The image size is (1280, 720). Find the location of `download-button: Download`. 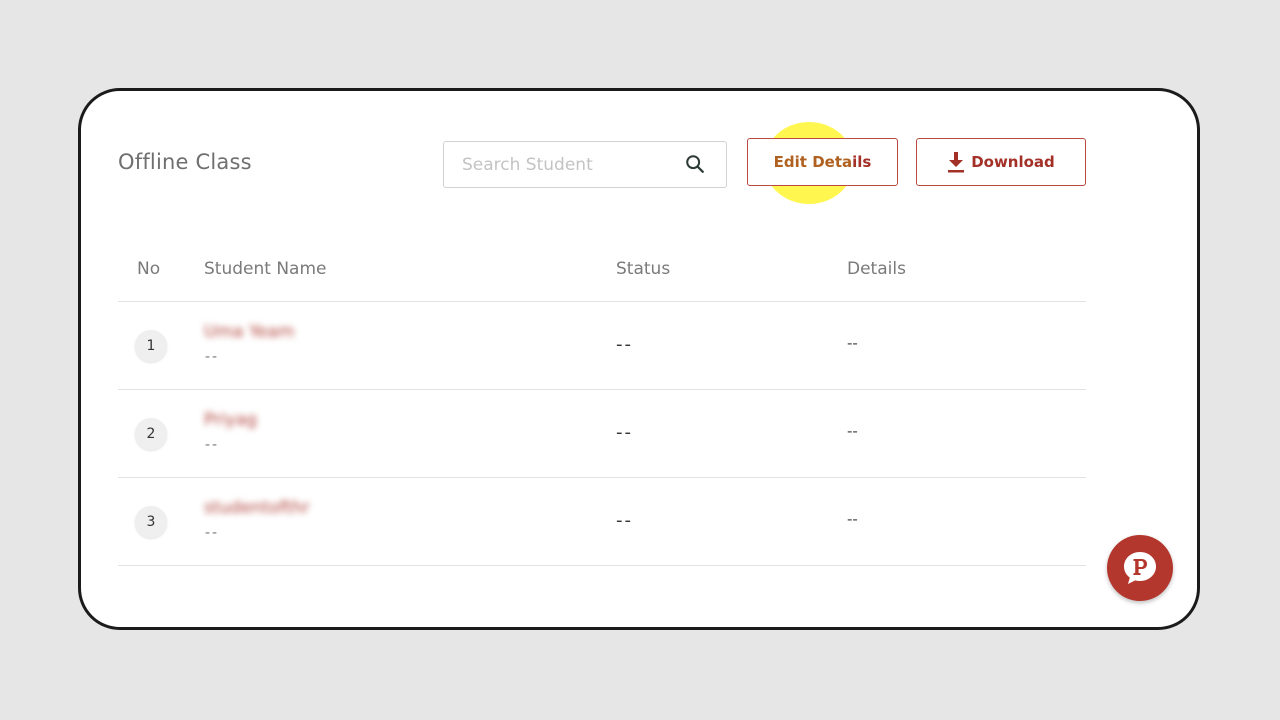

download-button: Download is located at coordinates (1001, 162).